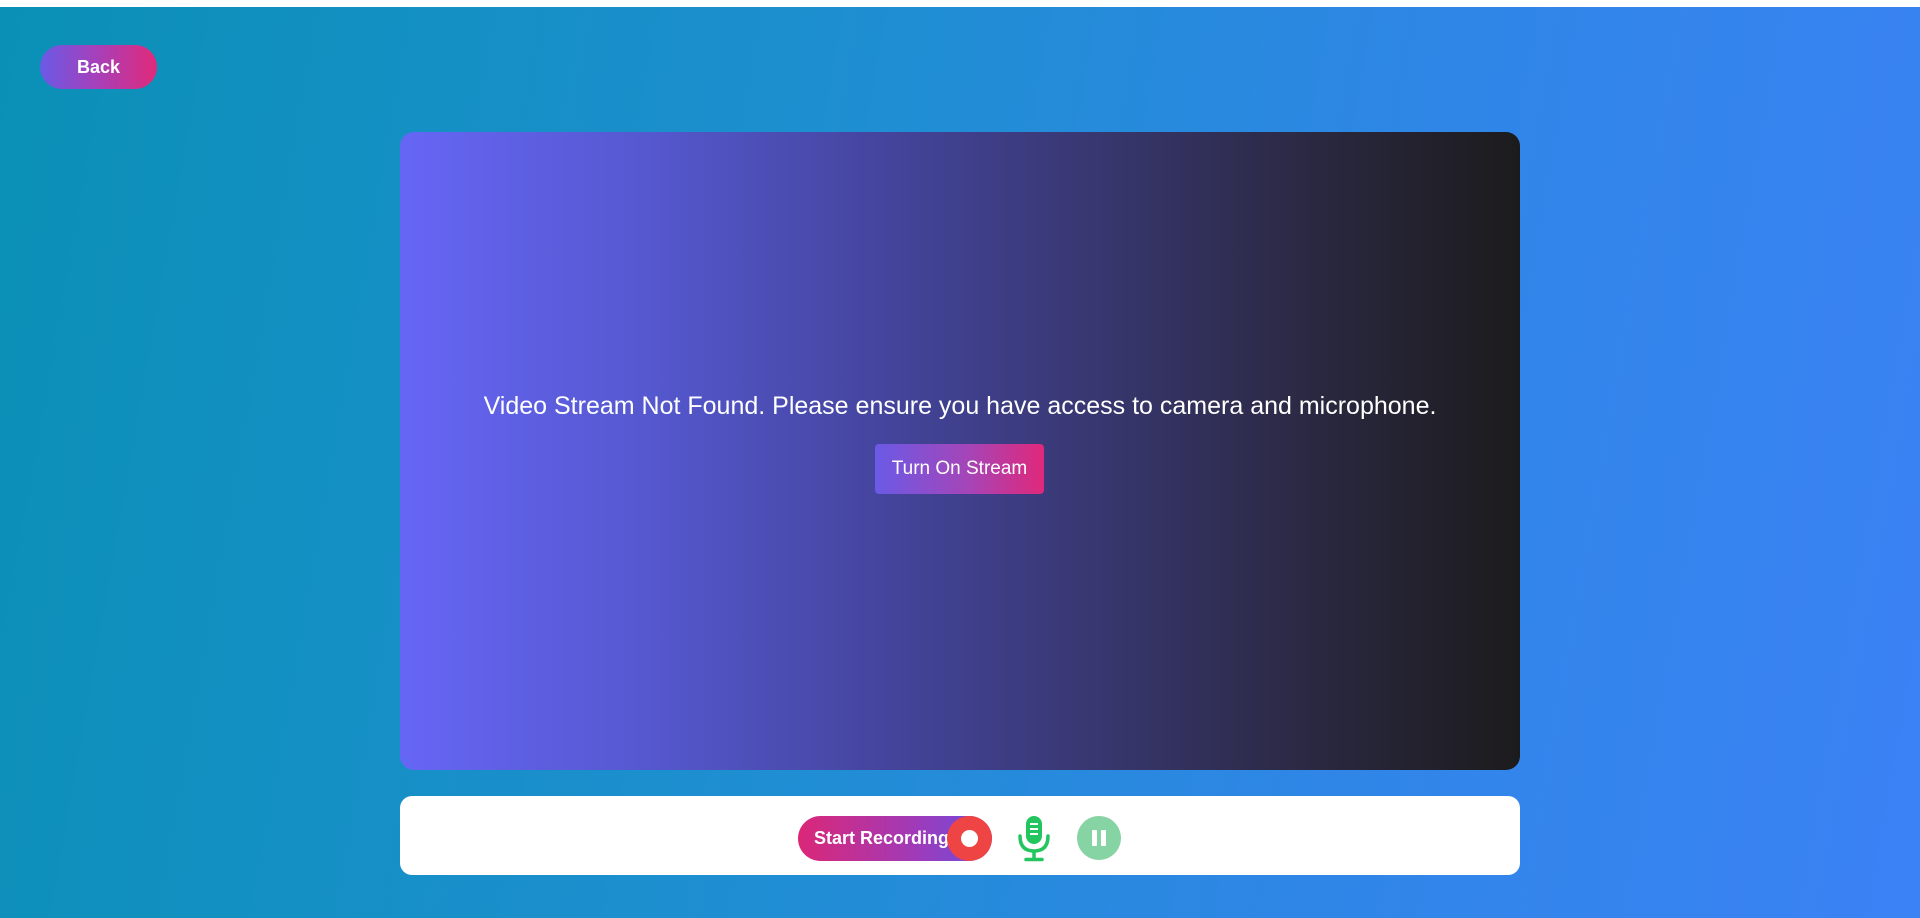 This screenshot has height=918, width=1920. I want to click on record-icon, so click(969, 838).